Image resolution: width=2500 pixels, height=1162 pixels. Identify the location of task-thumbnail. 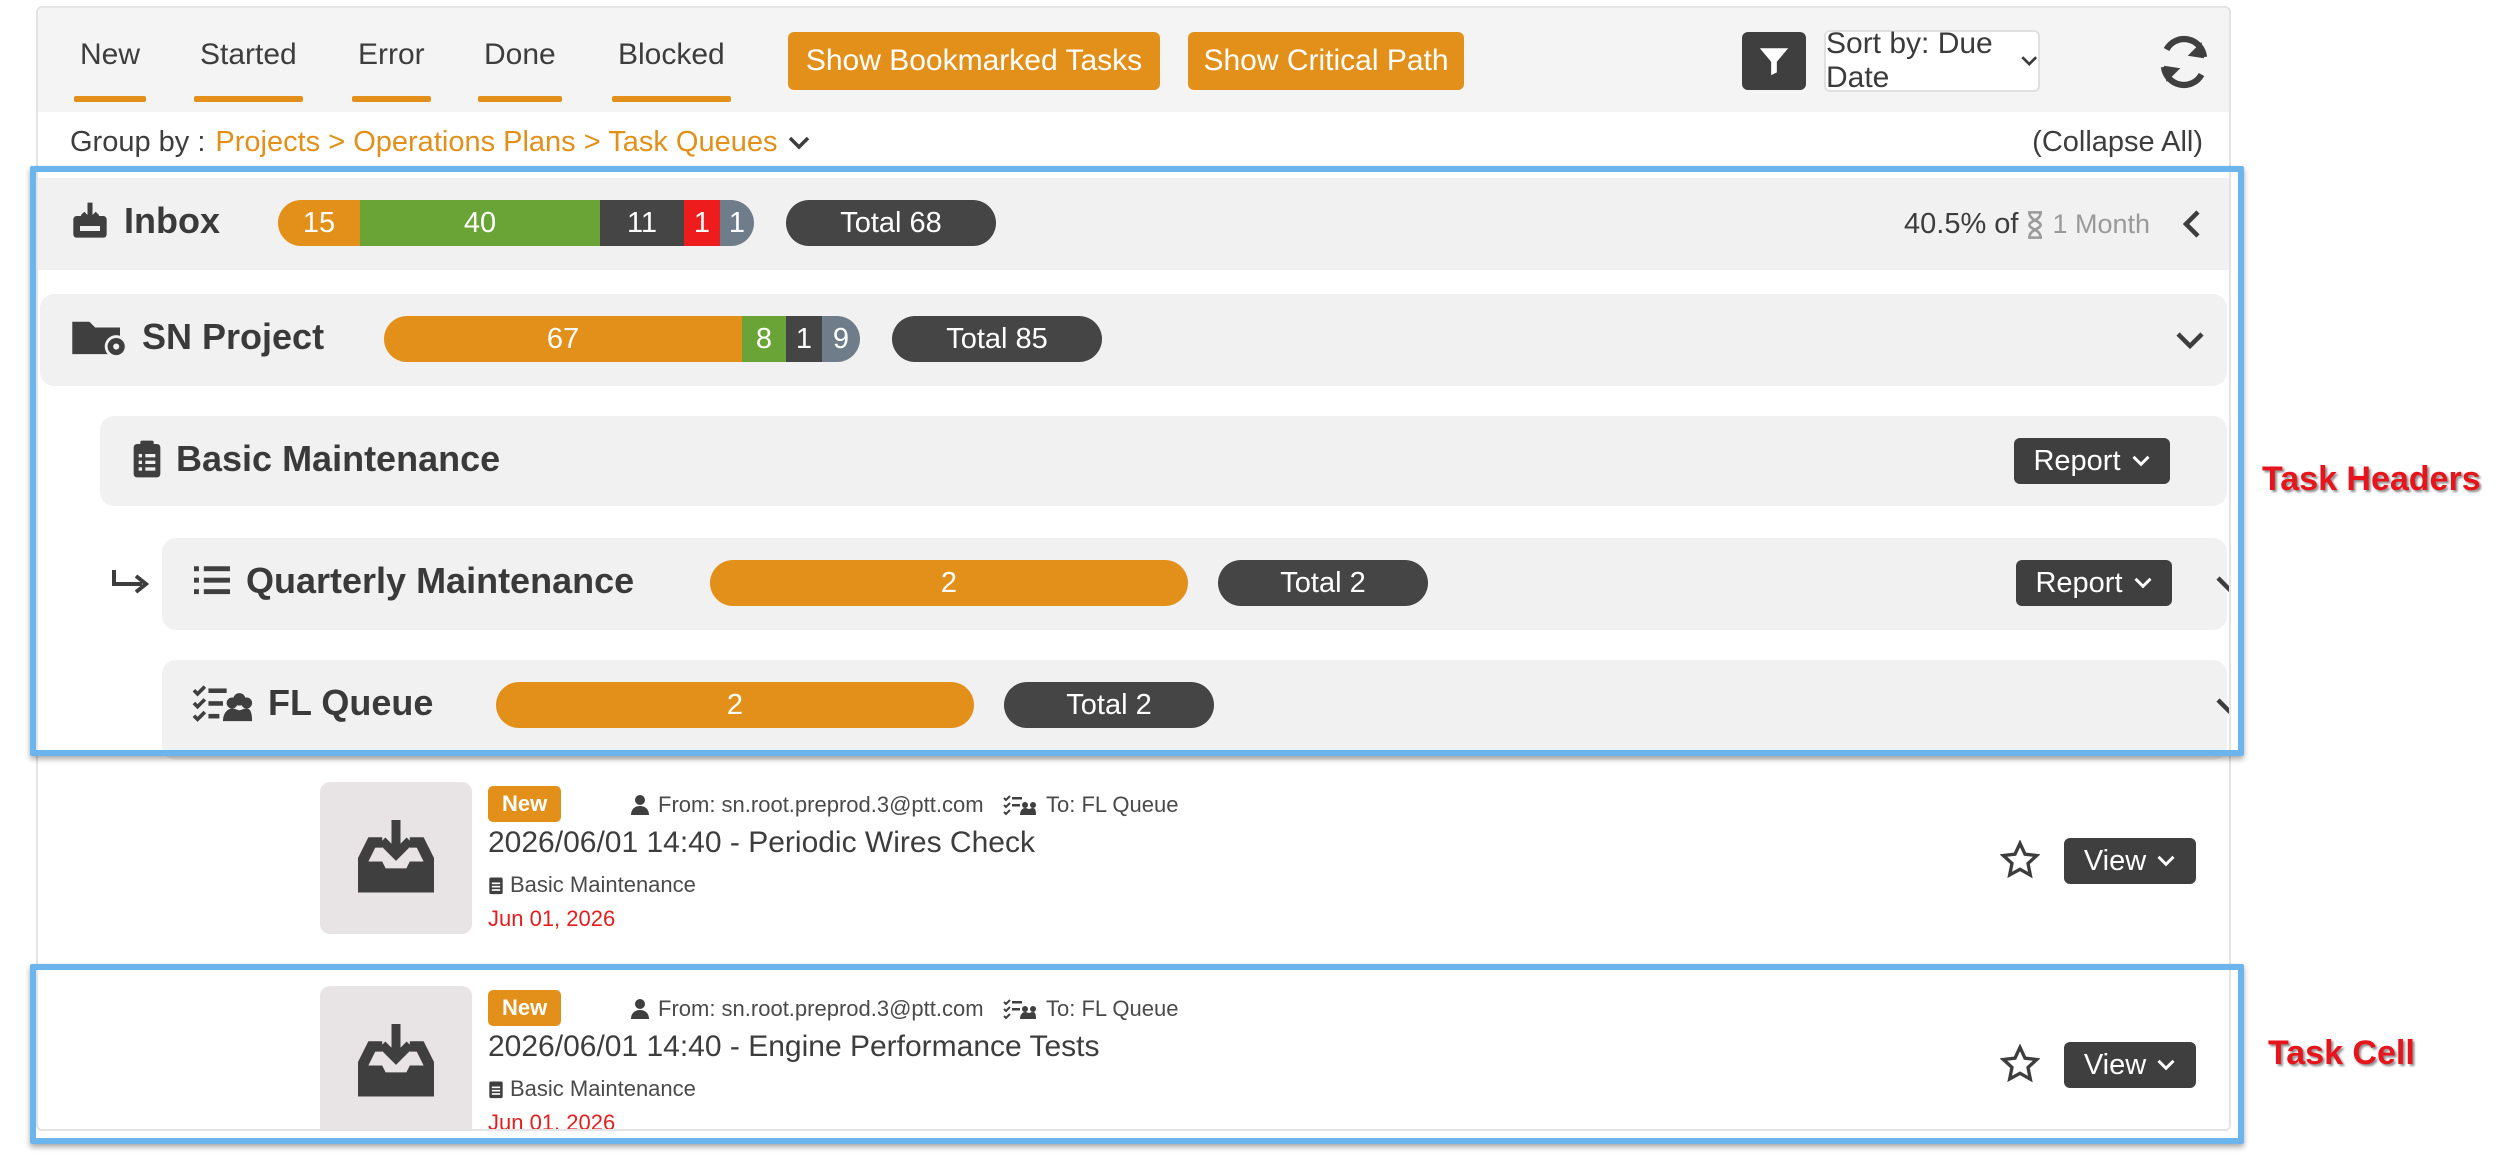
(396, 858).